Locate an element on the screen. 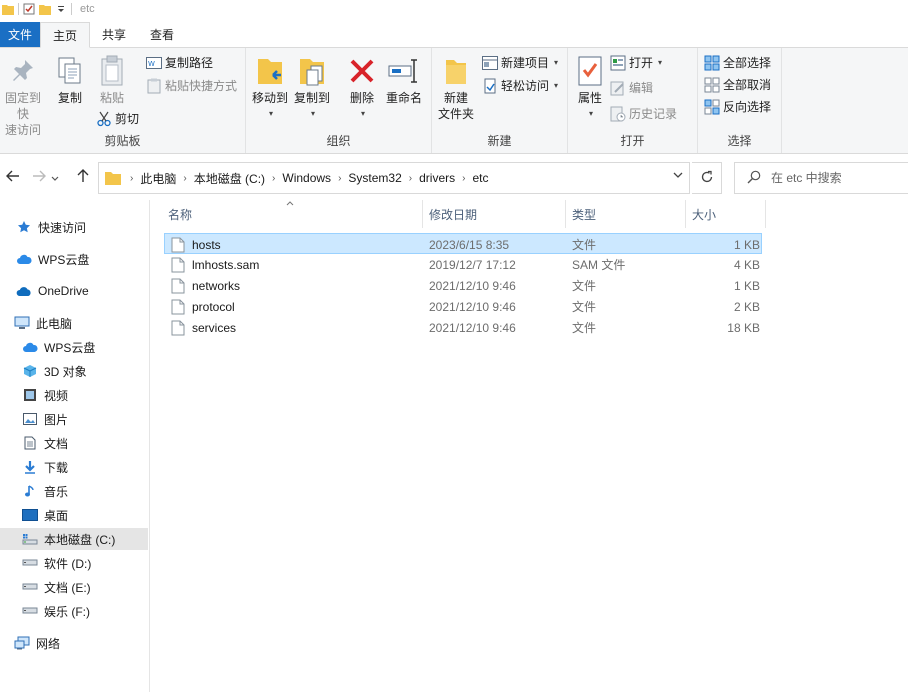 The width and height of the screenshot is (908, 692). back-button is located at coordinates (13, 177).